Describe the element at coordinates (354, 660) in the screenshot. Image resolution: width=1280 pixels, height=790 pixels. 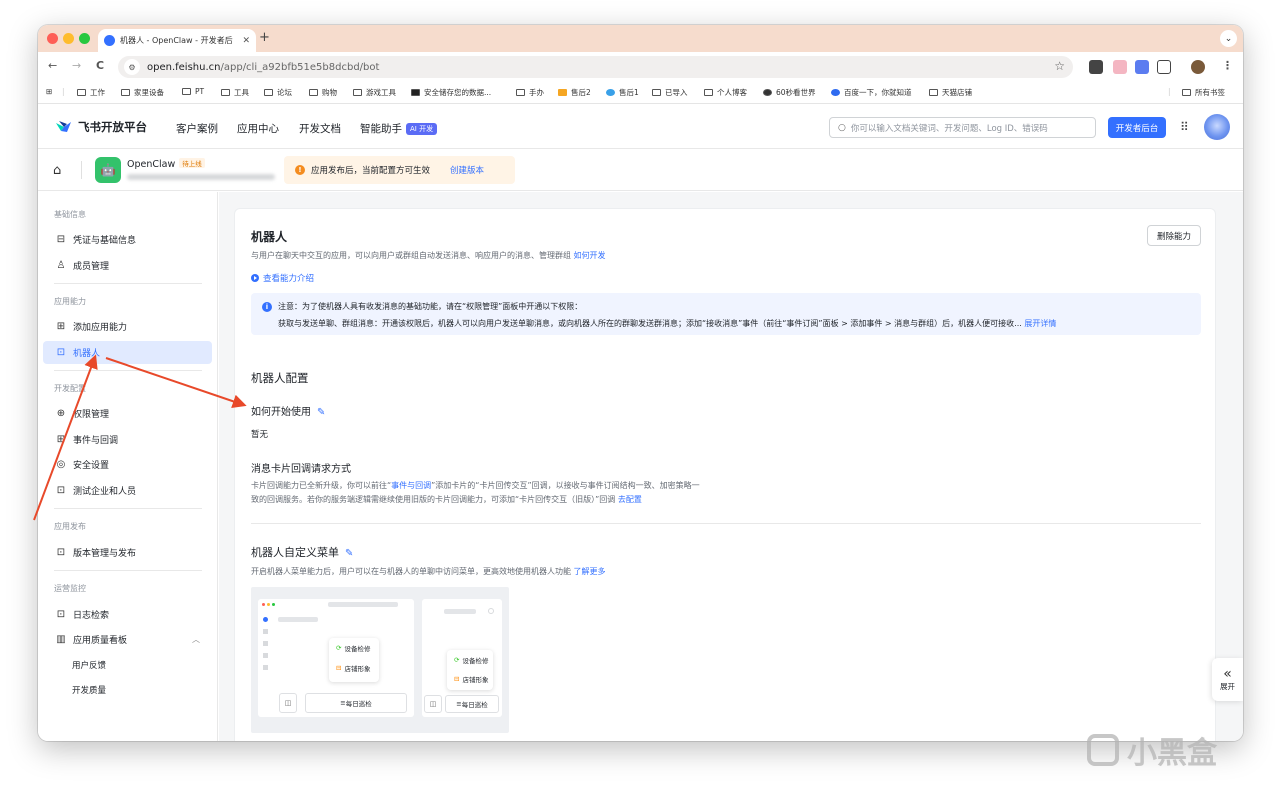
I see `preview-menu-popup: ⟳ 设备检修 ⊟ 店铺形象` at that location.